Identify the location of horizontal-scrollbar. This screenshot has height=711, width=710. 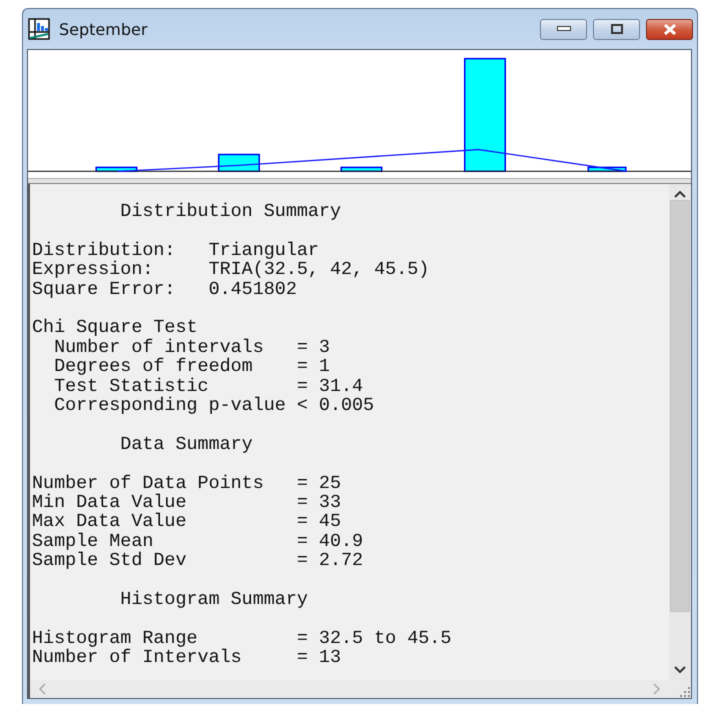
(349, 689).